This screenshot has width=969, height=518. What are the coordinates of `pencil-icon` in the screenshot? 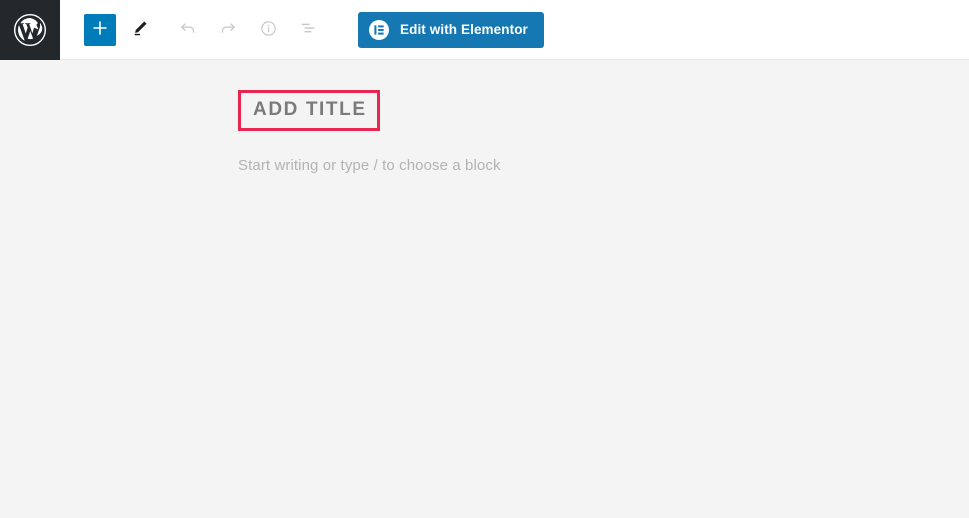 It's located at (140, 29).